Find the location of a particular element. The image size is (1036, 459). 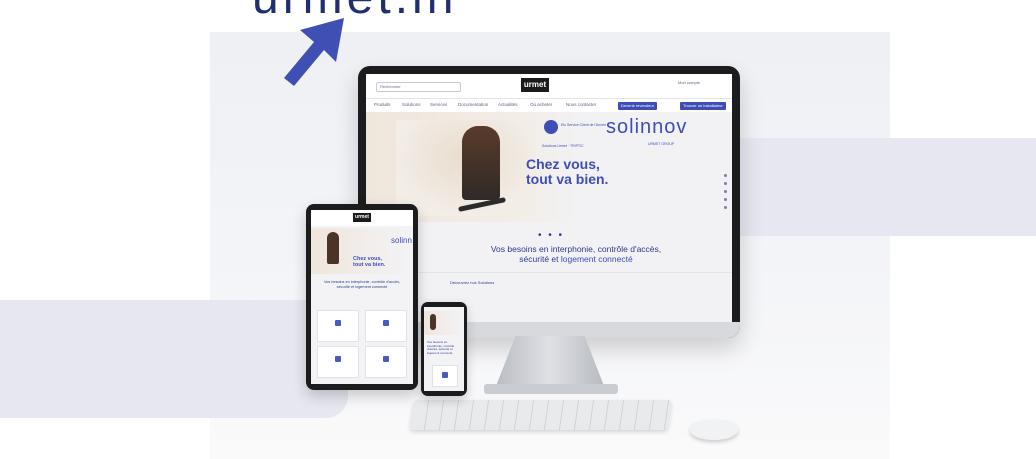

nav-item: Où acheter is located at coordinates (541, 104).